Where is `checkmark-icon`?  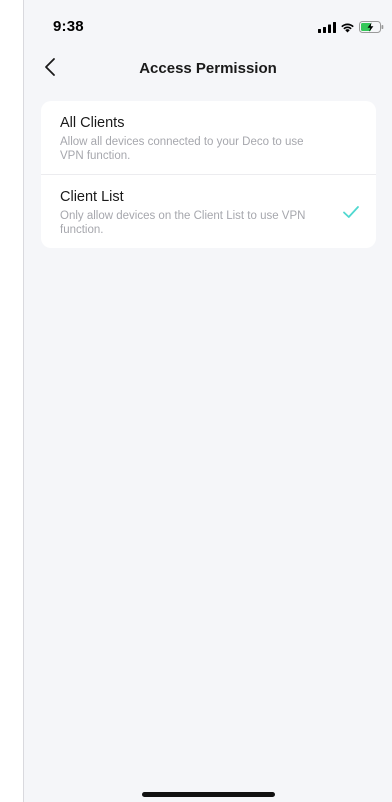 checkmark-icon is located at coordinates (351, 212).